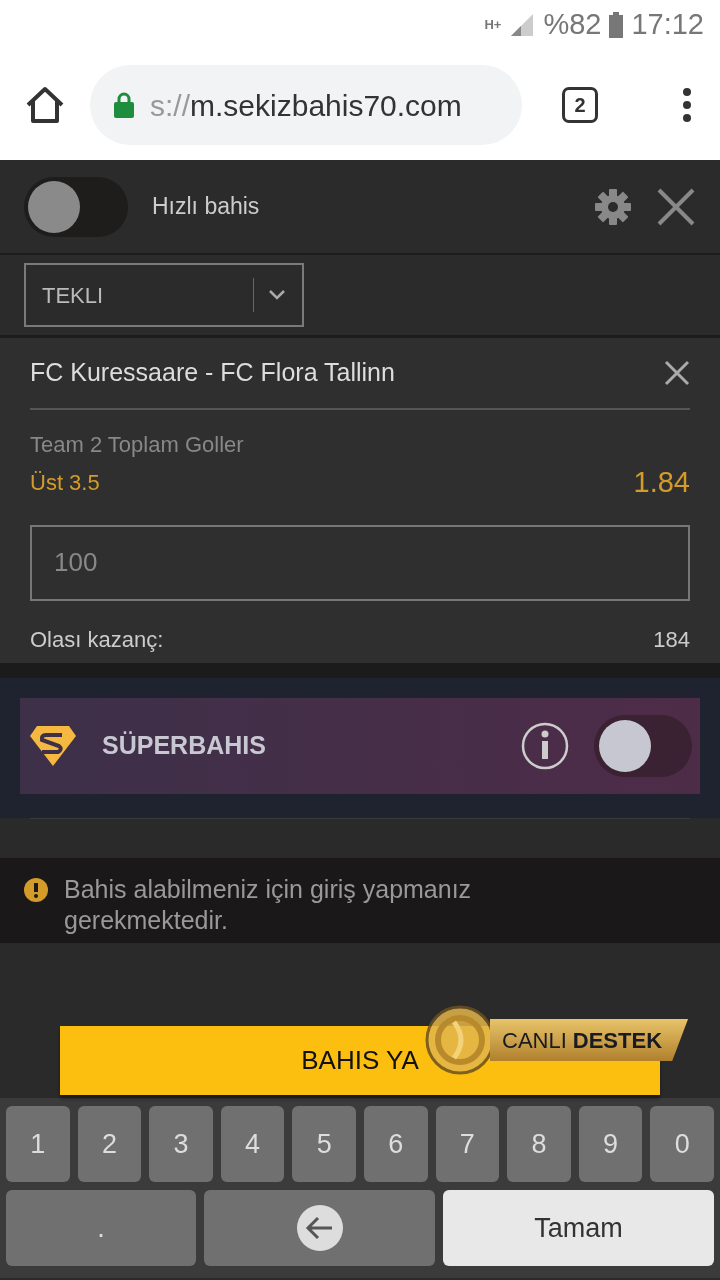 The width and height of the screenshot is (720, 1280). Describe the element at coordinates (610, 1144) in the screenshot. I see `keyboard-key: 9` at that location.